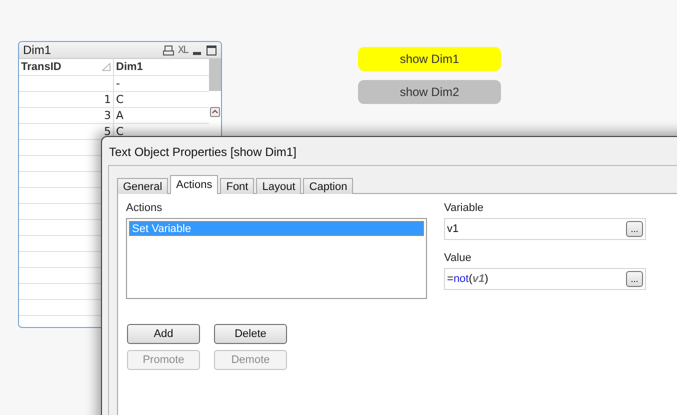 The width and height of the screenshot is (677, 415). What do you see at coordinates (215, 112) in the screenshot?
I see `scroll-up-icon` at bounding box center [215, 112].